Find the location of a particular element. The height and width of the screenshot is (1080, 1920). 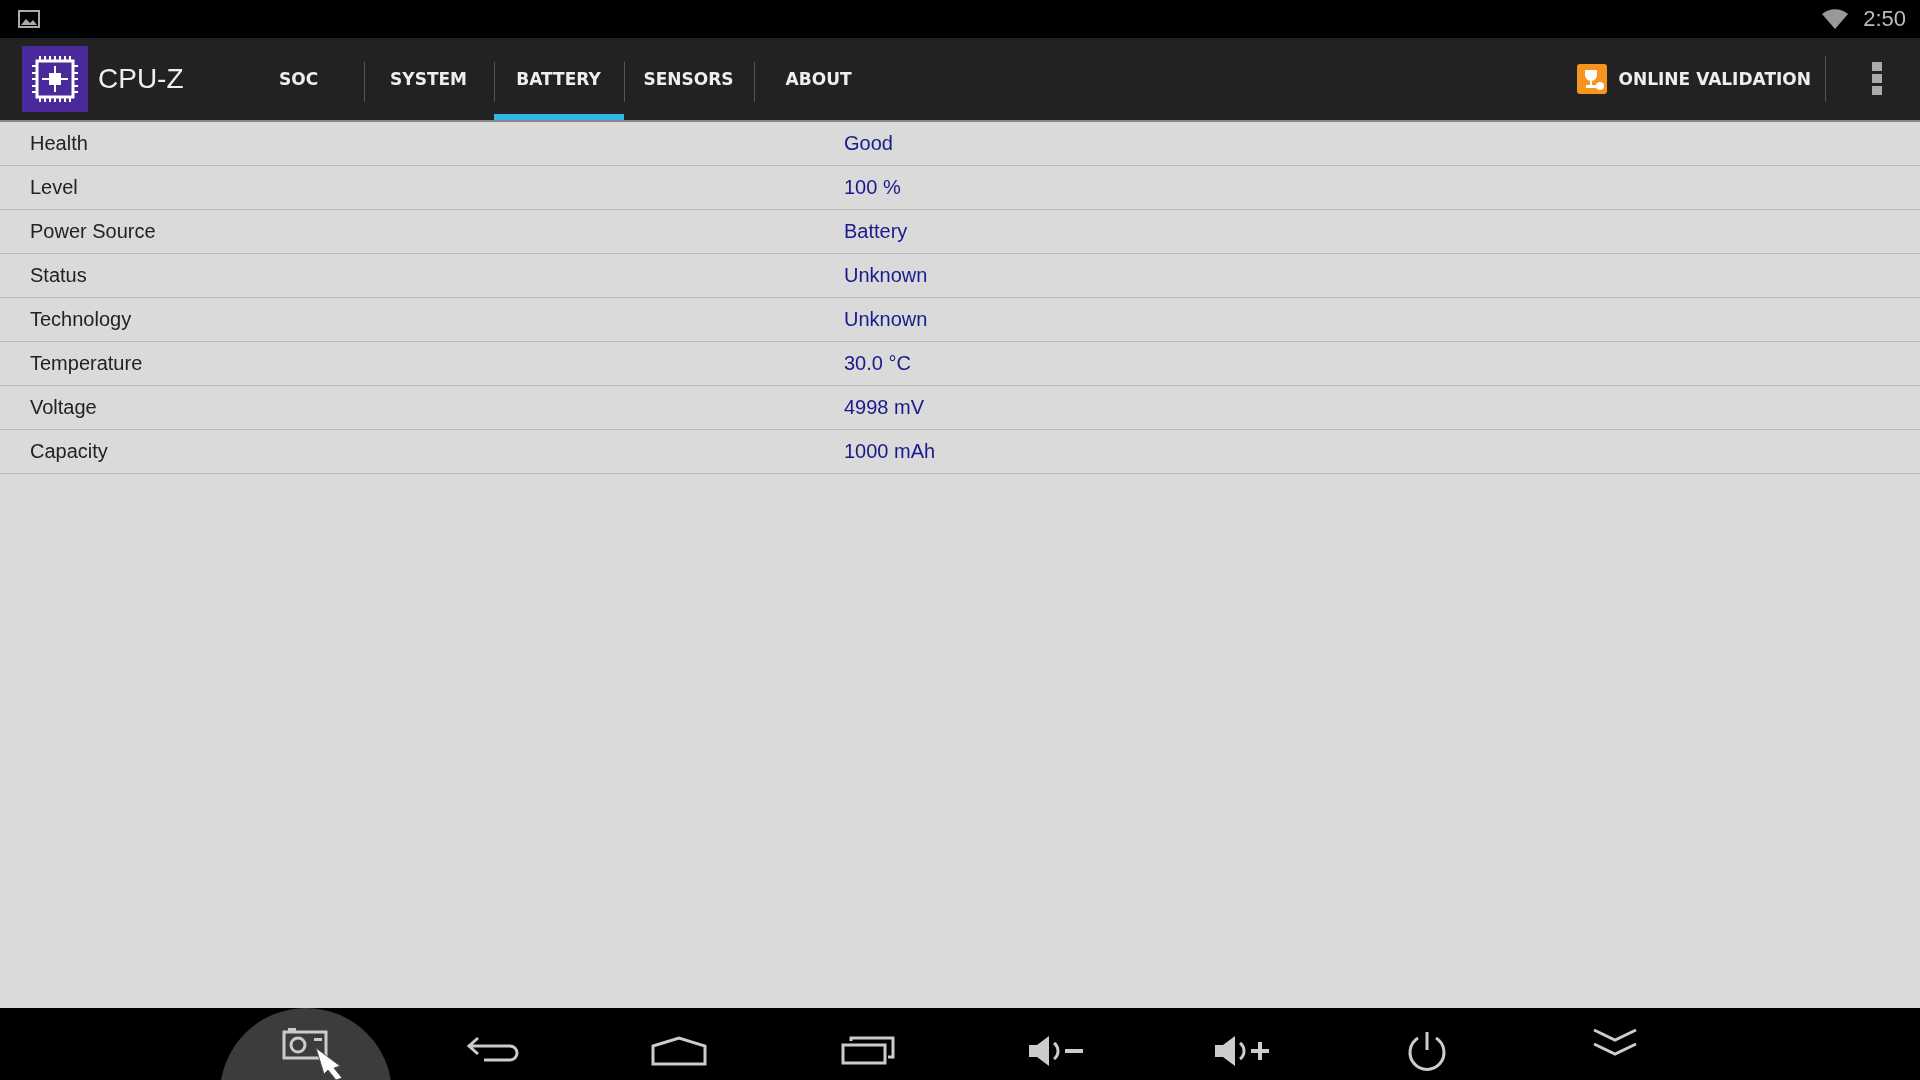

picture-notification-icon is located at coordinates (29, 19).